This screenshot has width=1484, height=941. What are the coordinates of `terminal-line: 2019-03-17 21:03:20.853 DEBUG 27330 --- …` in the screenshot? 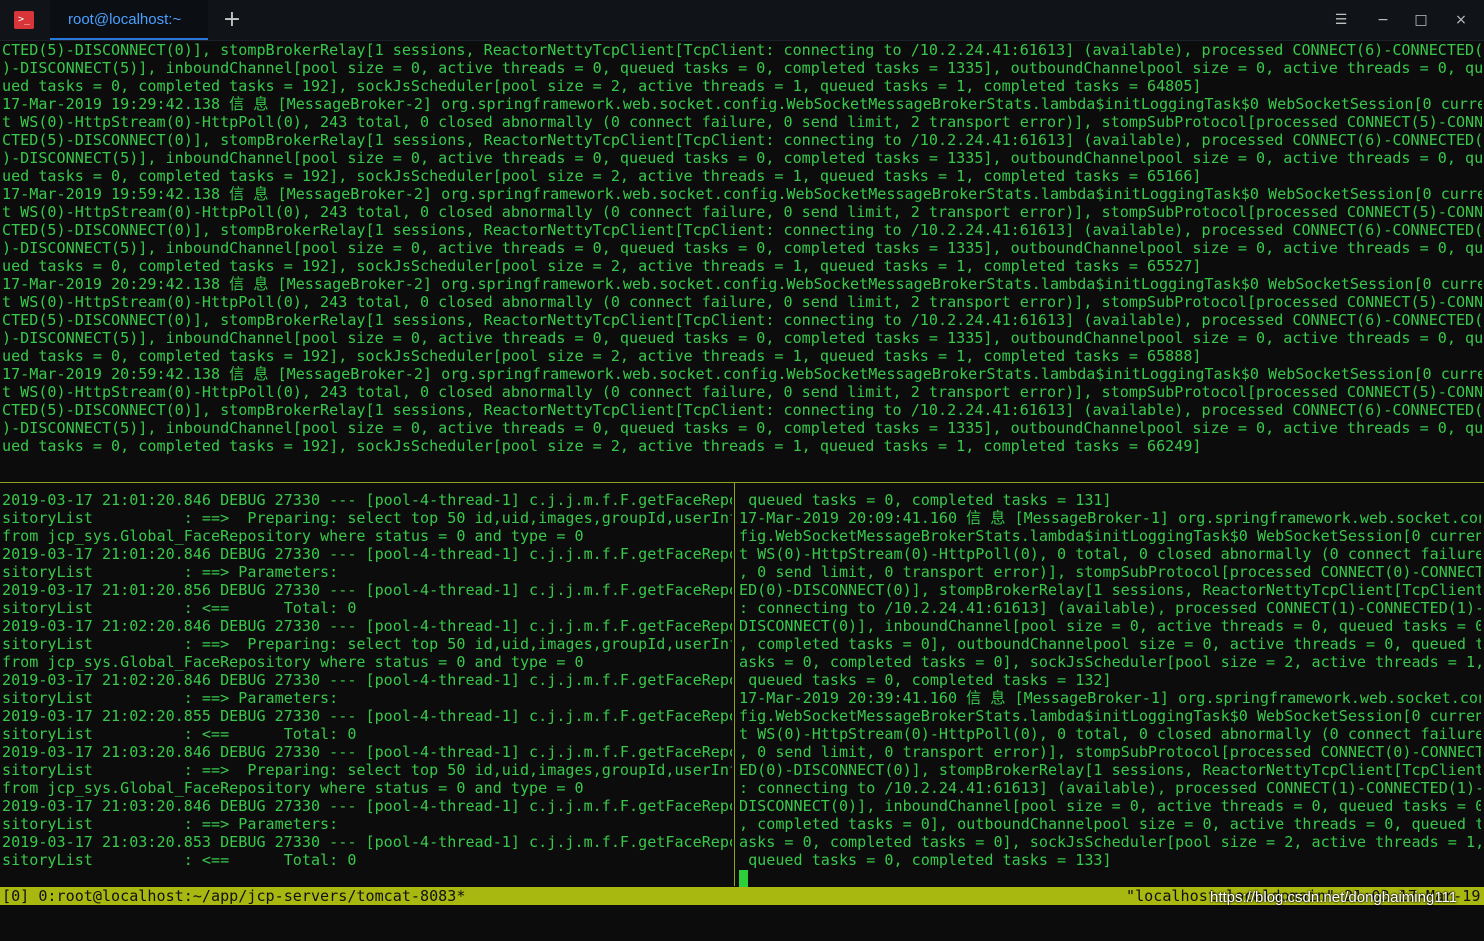 It's located at (367, 842).